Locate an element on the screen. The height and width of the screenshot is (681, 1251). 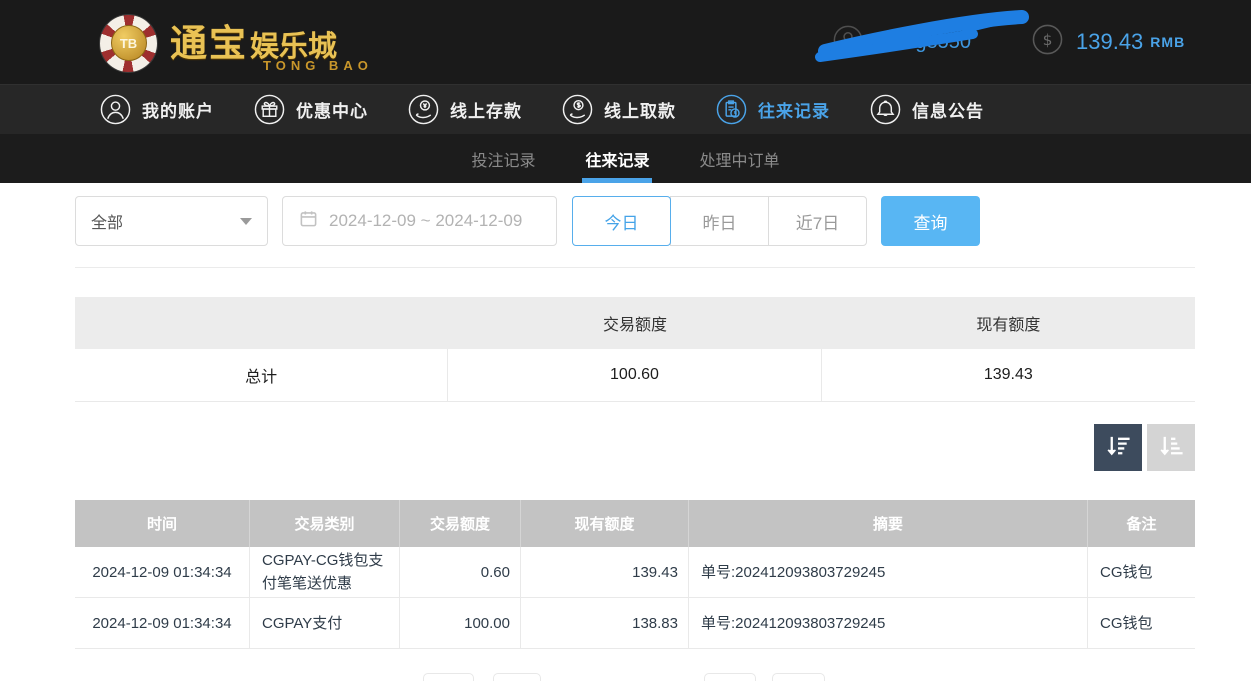
tab-pending-orders: 处理中订单 is located at coordinates (740, 158).